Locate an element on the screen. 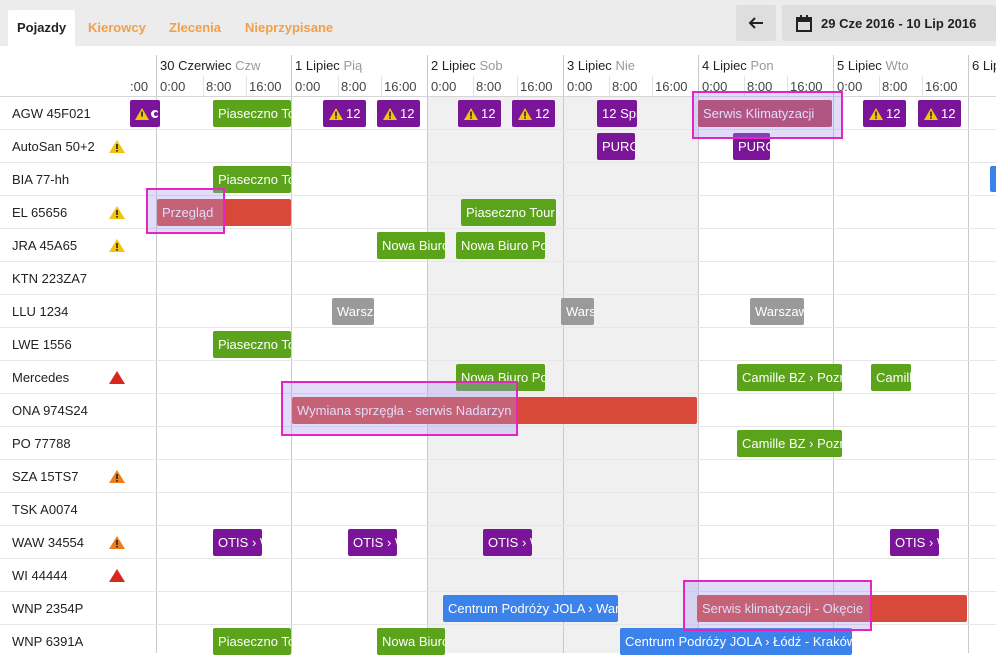 This screenshot has height=655, width=996. vehicle-name: SZA 15TS7 is located at coordinates (45, 476).